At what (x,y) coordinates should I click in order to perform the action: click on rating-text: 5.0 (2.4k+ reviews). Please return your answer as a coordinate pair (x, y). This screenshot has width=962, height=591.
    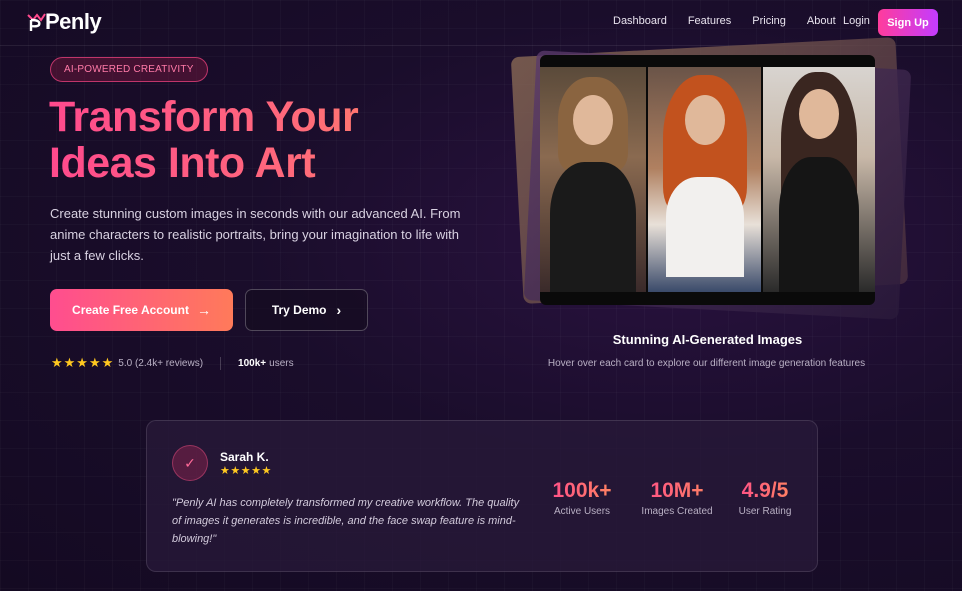
    Looking at the image, I should click on (161, 363).